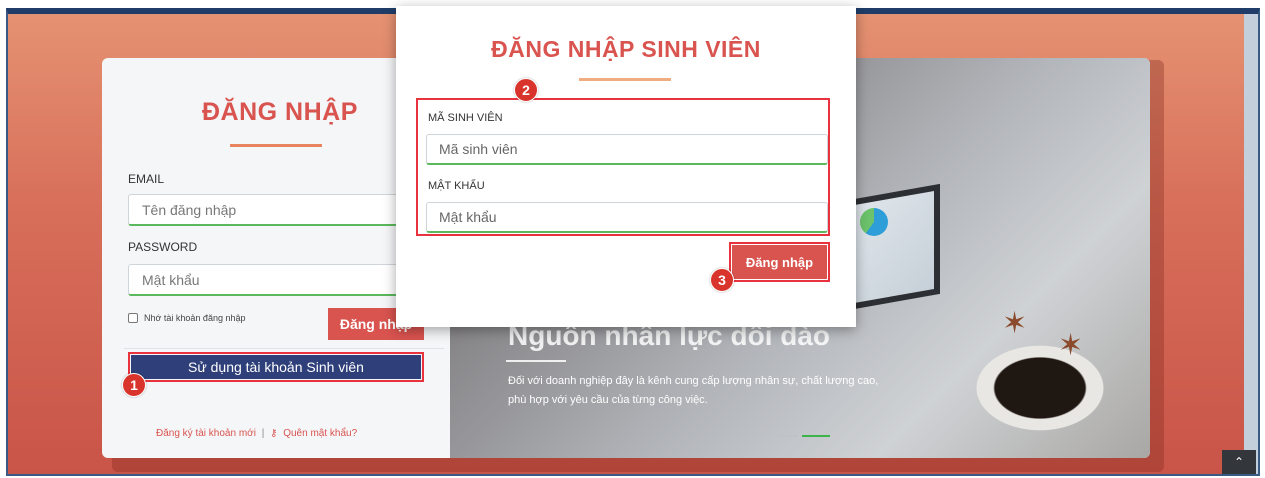 This screenshot has height=478, width=1265. I want to click on modal-login-button: Đăng nhập, so click(779, 262).